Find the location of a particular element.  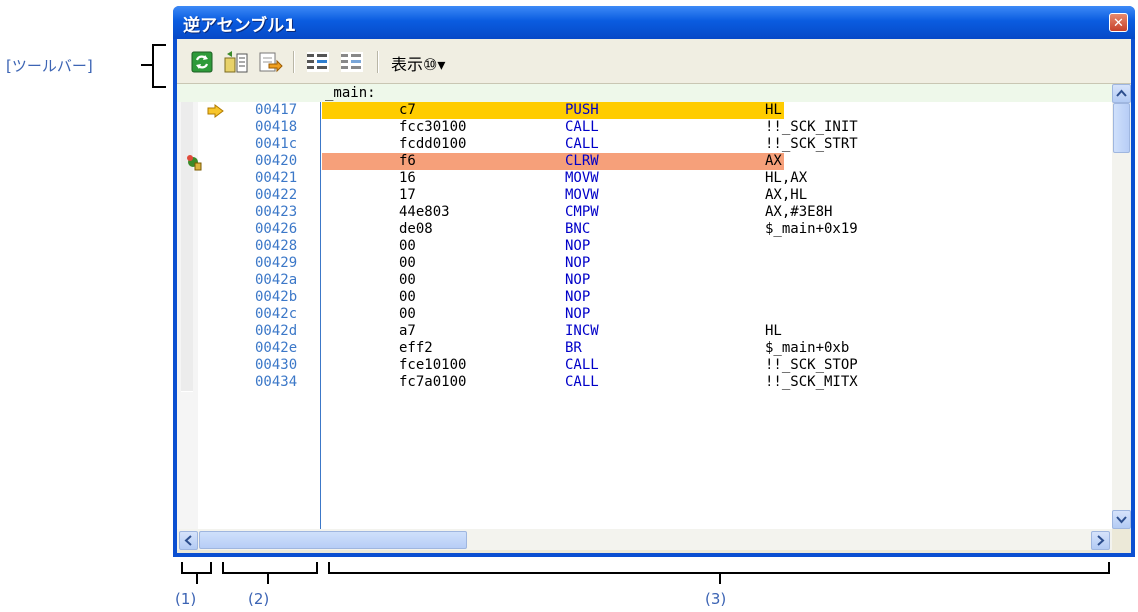

disassembly-row: 00417 c7 PUSH HL is located at coordinates (644, 110).